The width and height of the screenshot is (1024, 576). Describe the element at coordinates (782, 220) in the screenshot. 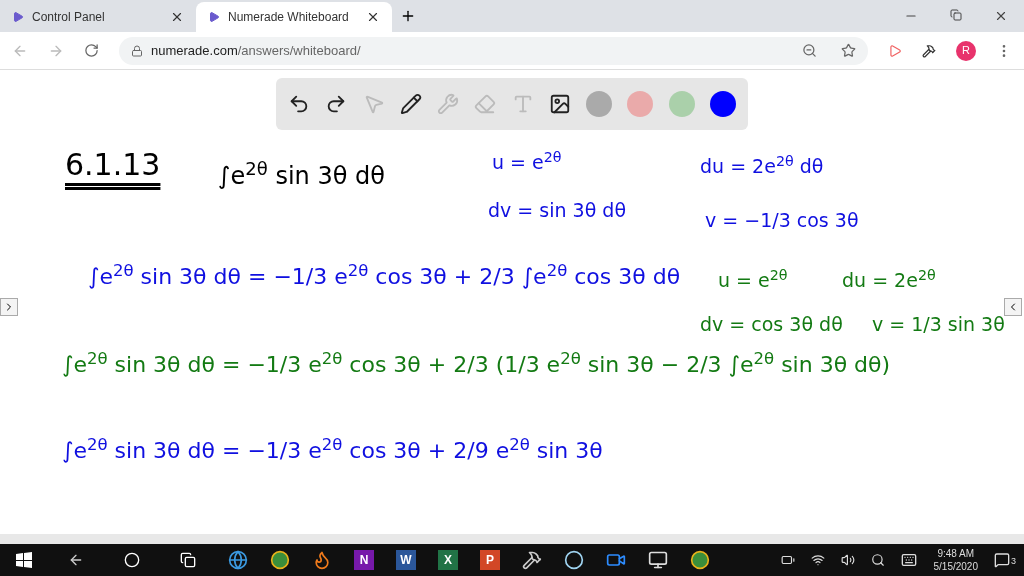

I see `handwritten-math: v = −1/3 cos 3θ` at that location.